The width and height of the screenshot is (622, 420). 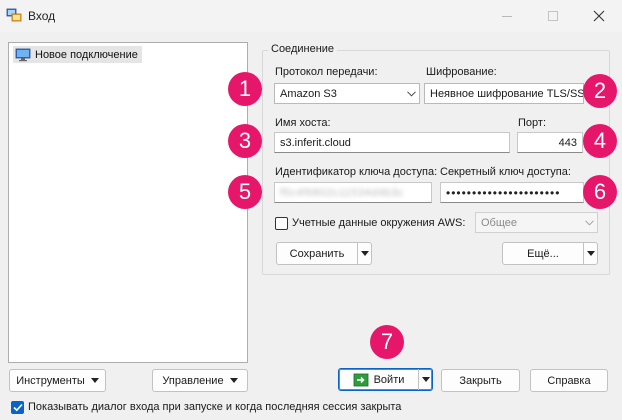 I want to click on show-dialog-checkbox, so click(x=17, y=407).